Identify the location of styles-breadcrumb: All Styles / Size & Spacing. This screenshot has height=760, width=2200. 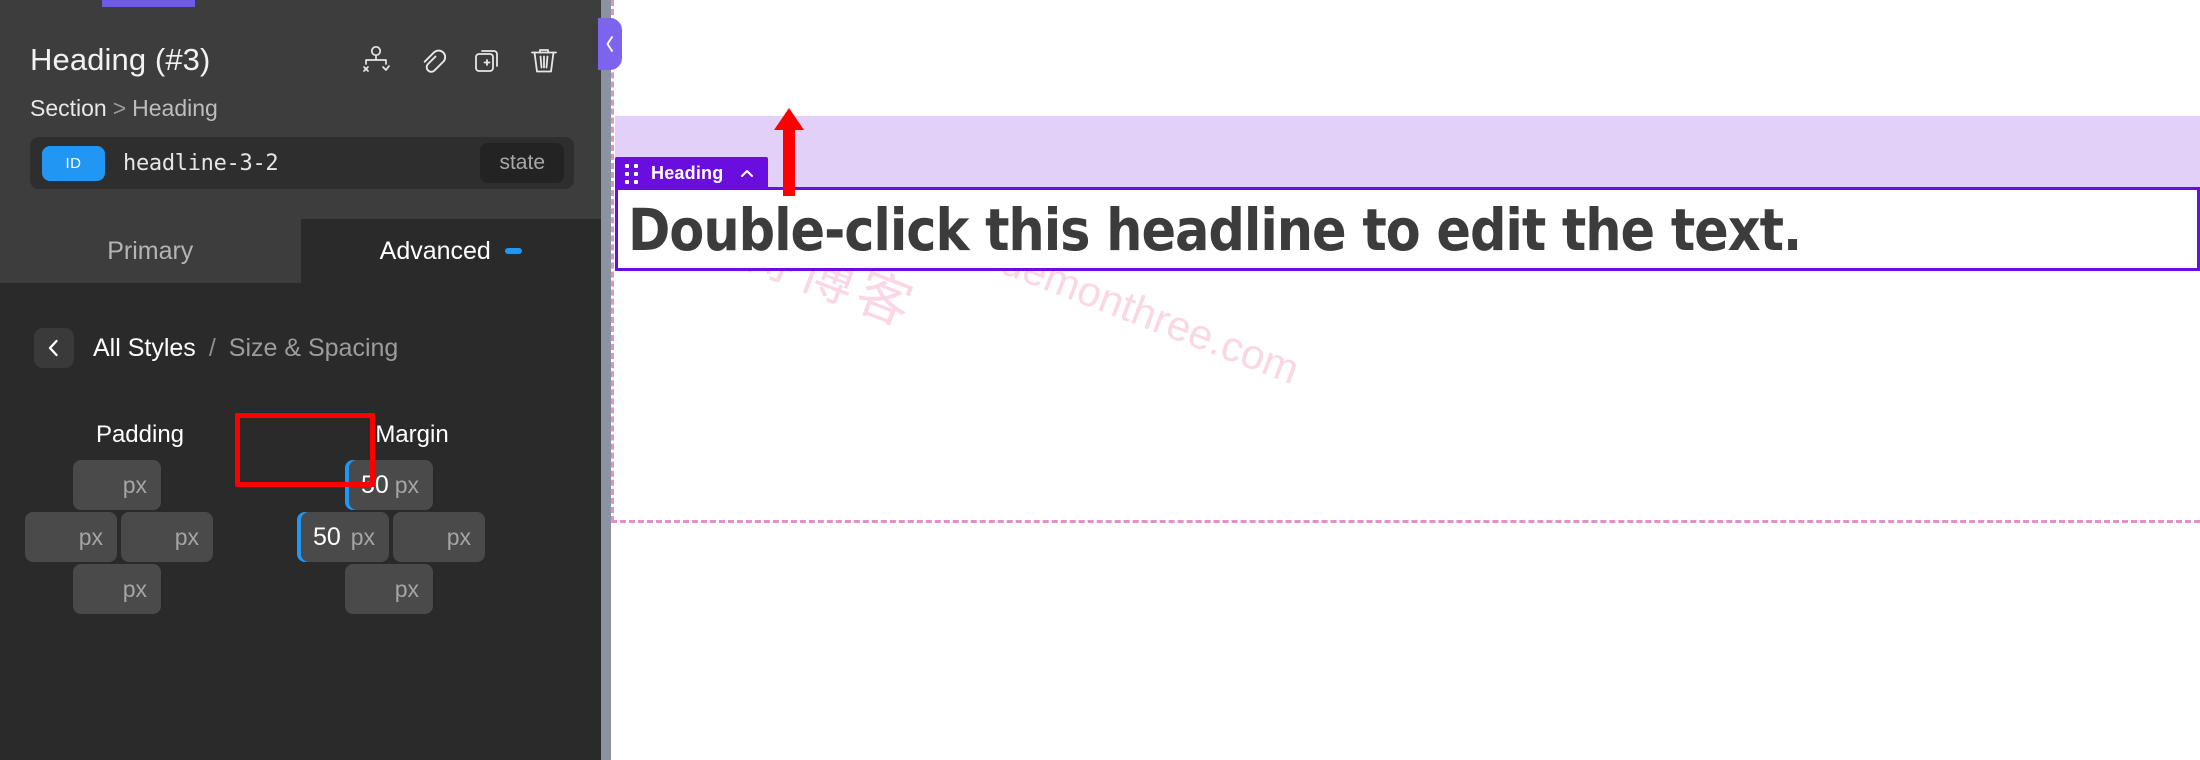
(216, 348).